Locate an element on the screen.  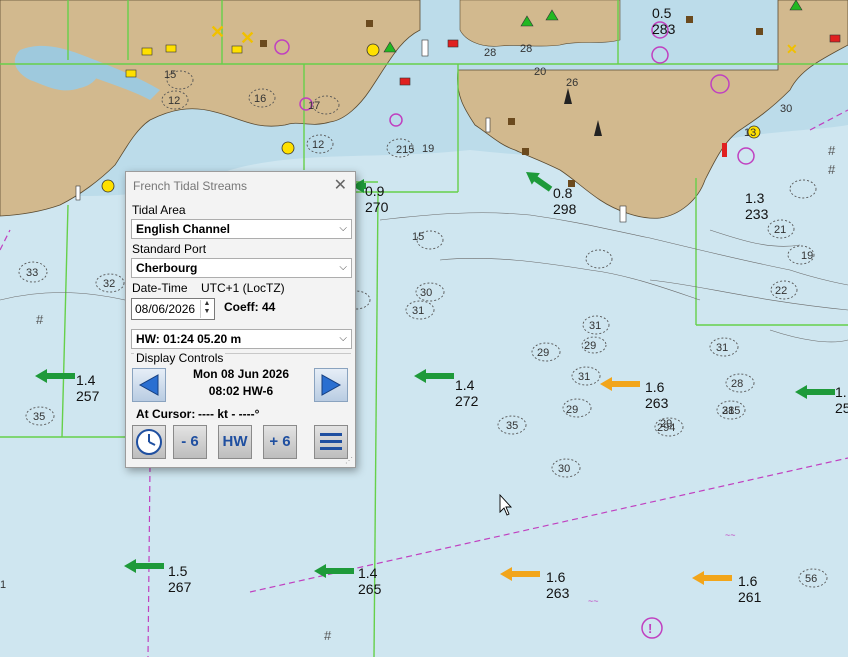
stream-speed: 0.8 is located at coordinates (563, 193).